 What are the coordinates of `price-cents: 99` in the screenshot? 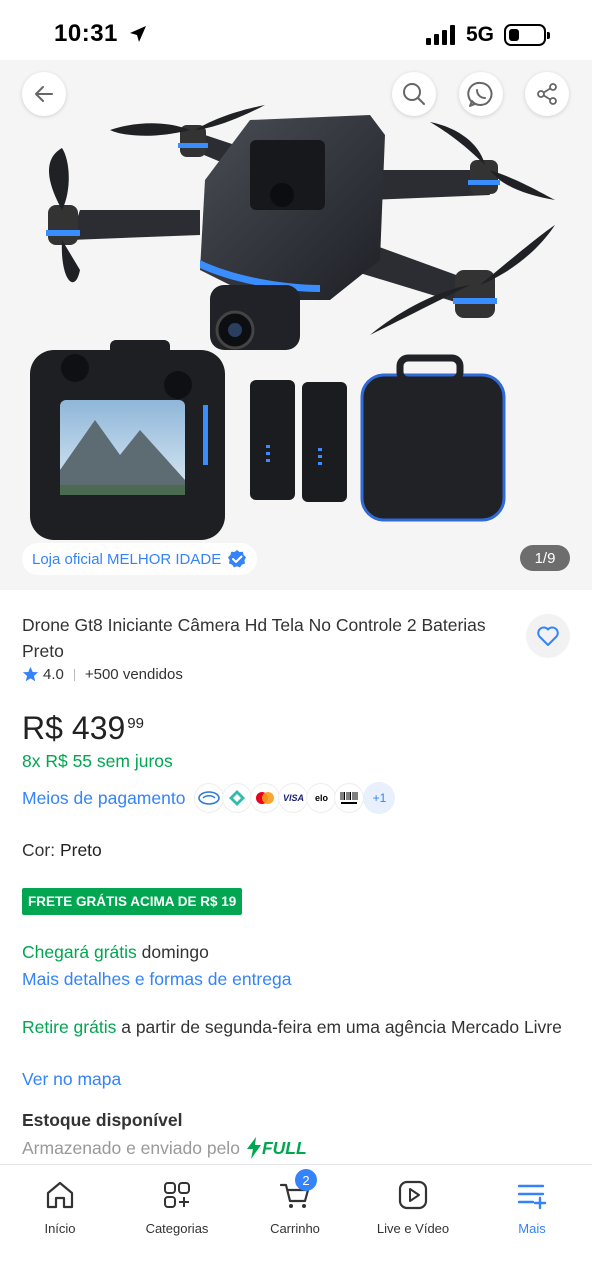 It's located at (135, 723).